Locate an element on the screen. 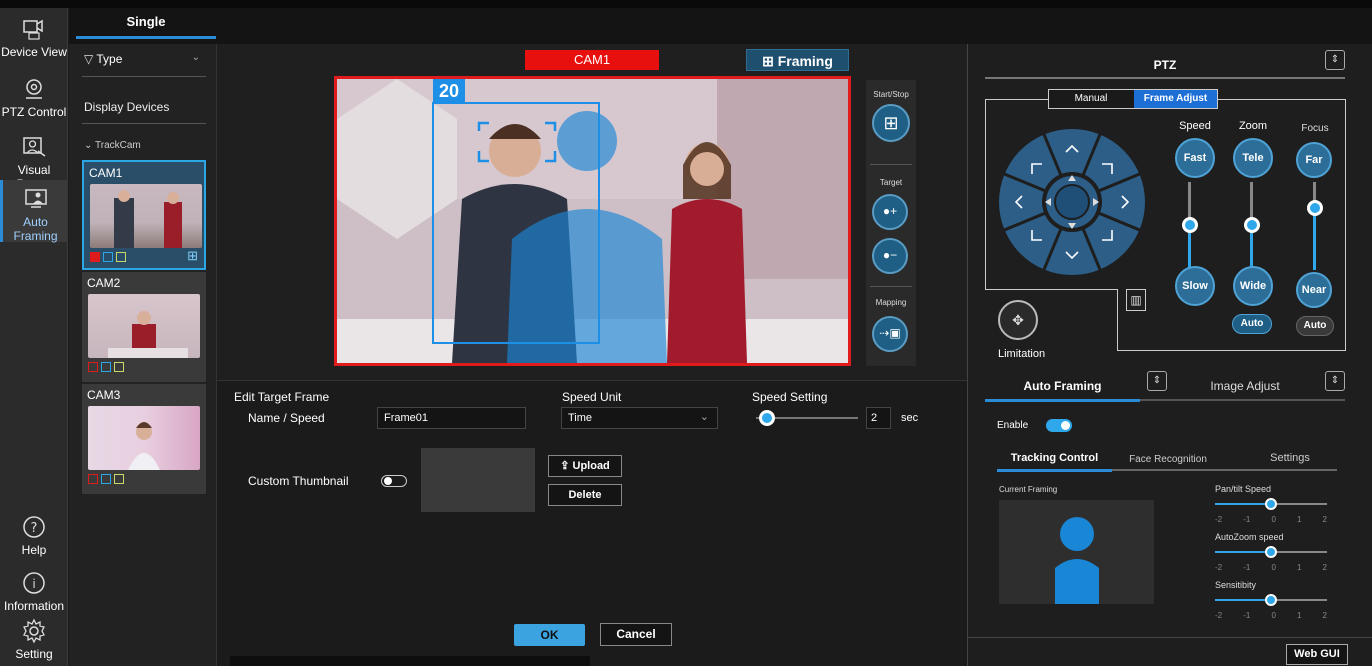 The width and height of the screenshot is (1372, 666). subtab-settings: Settings is located at coordinates (1290, 458).